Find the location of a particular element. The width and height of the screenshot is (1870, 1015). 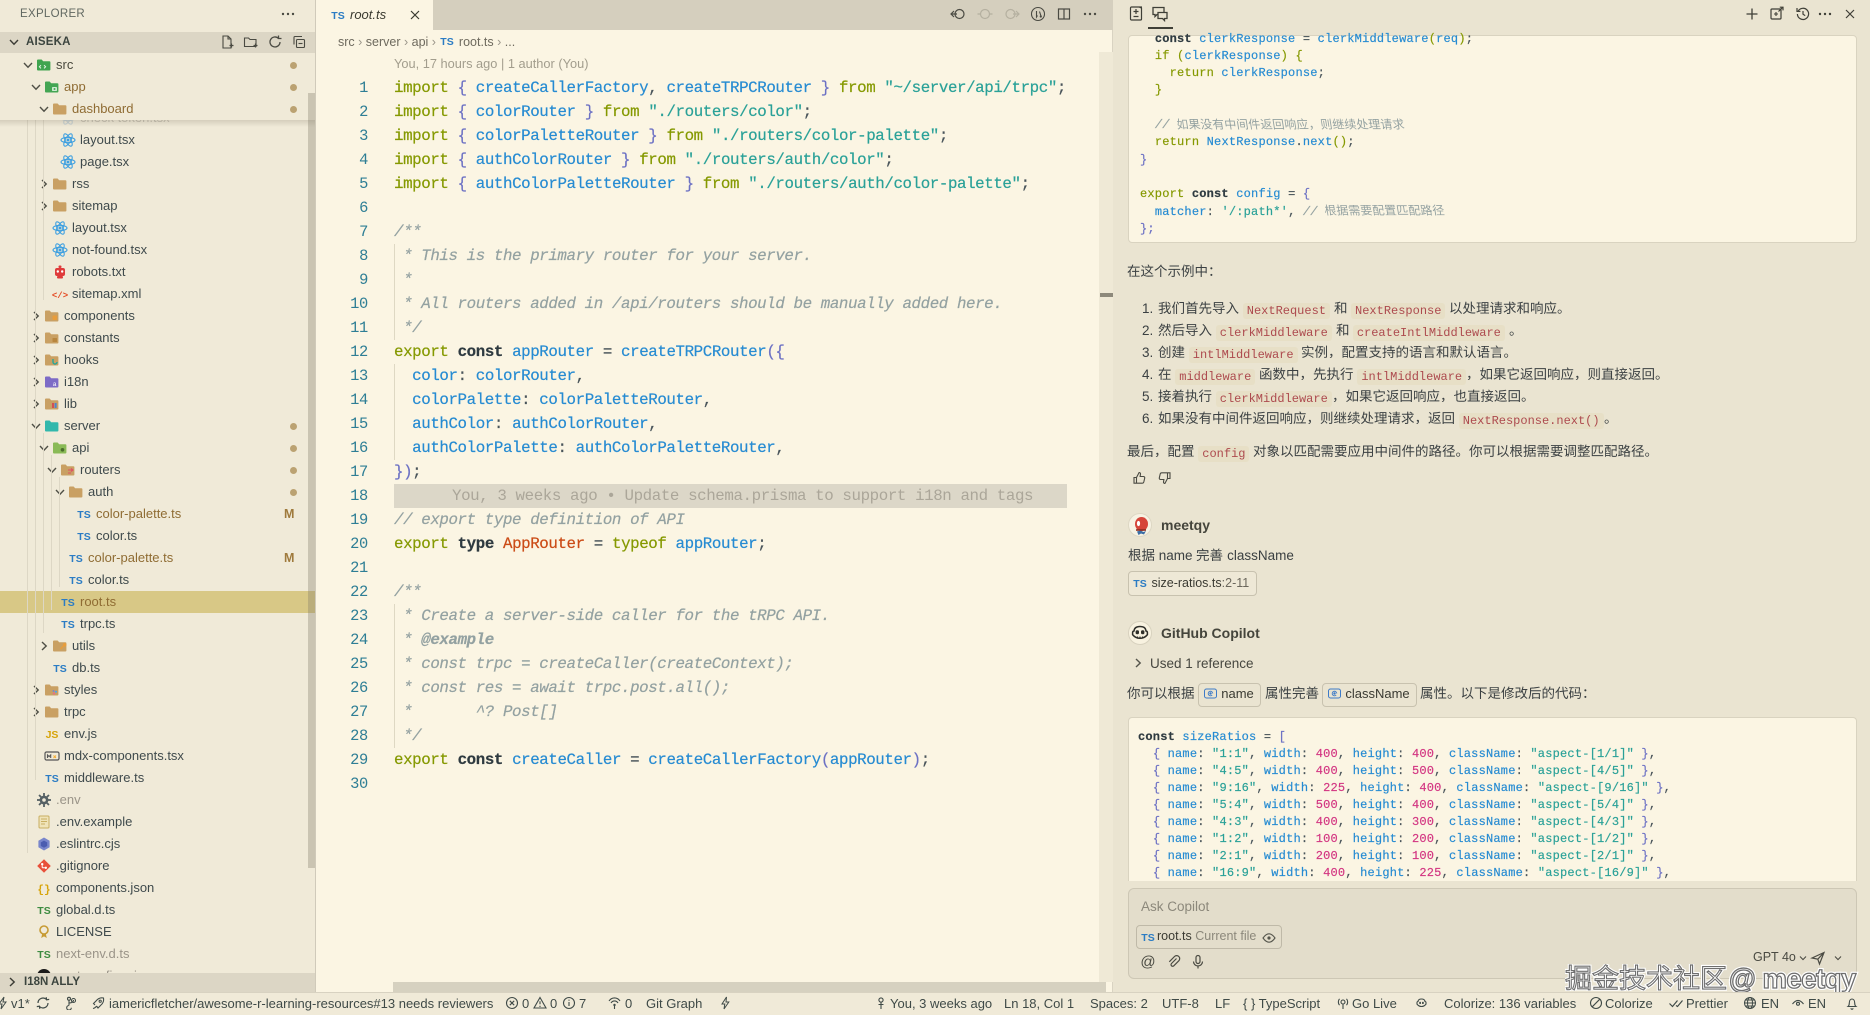

svg-text: JS is located at coordinates (52, 735).